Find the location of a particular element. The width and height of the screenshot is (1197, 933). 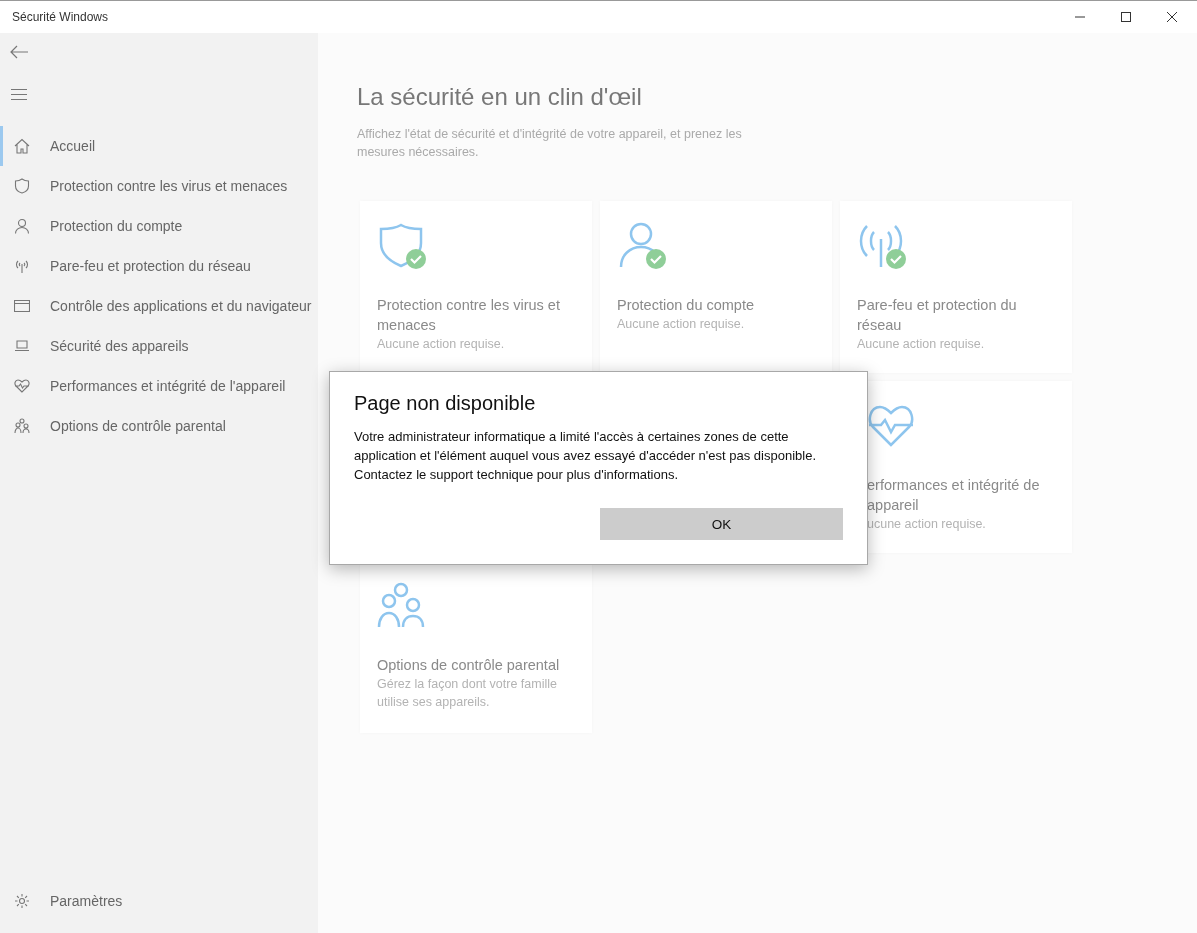

sidebar-item: Pare-feu et protection du réseau is located at coordinates (159, 266).